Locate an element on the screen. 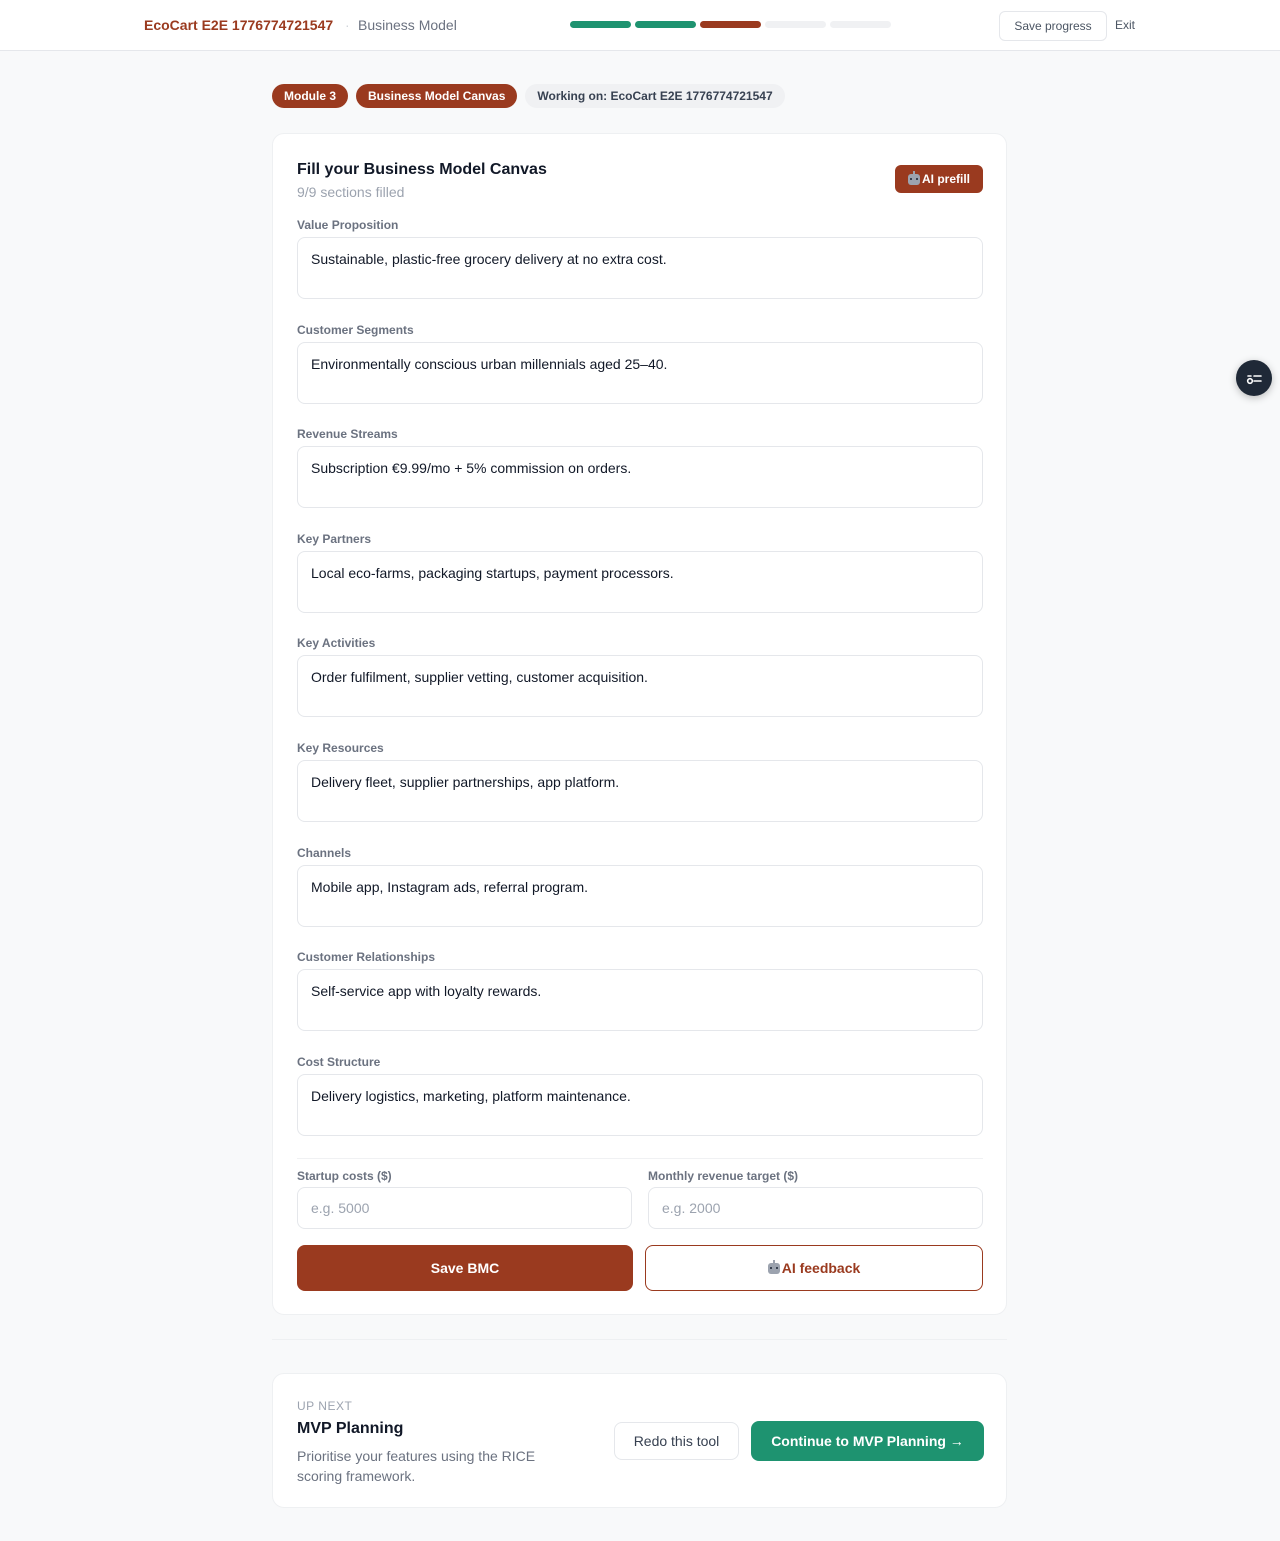 The width and height of the screenshot is (1280, 1541). card-title: Fill your Business Model Canvas is located at coordinates (422, 169).